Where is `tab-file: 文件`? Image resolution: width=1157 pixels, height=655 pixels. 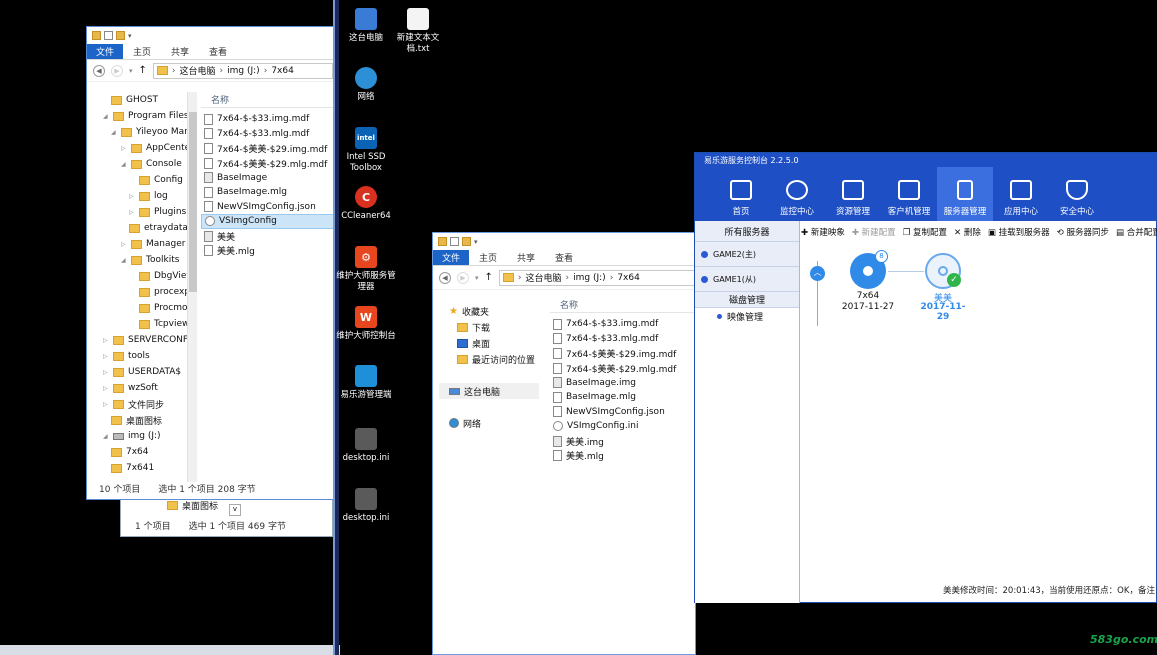 tab-file: 文件 is located at coordinates (105, 51).